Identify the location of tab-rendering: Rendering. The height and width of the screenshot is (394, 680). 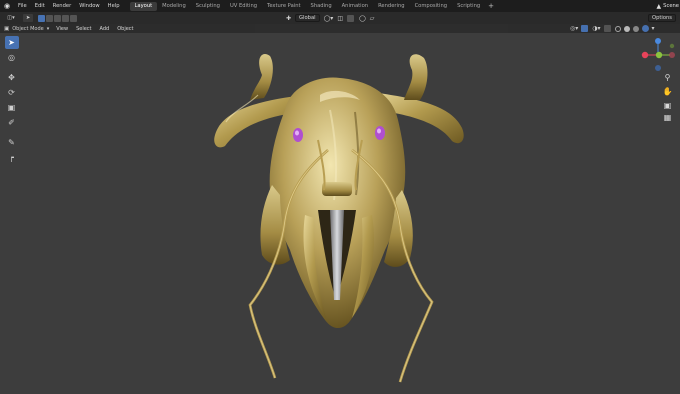
(391, 6).